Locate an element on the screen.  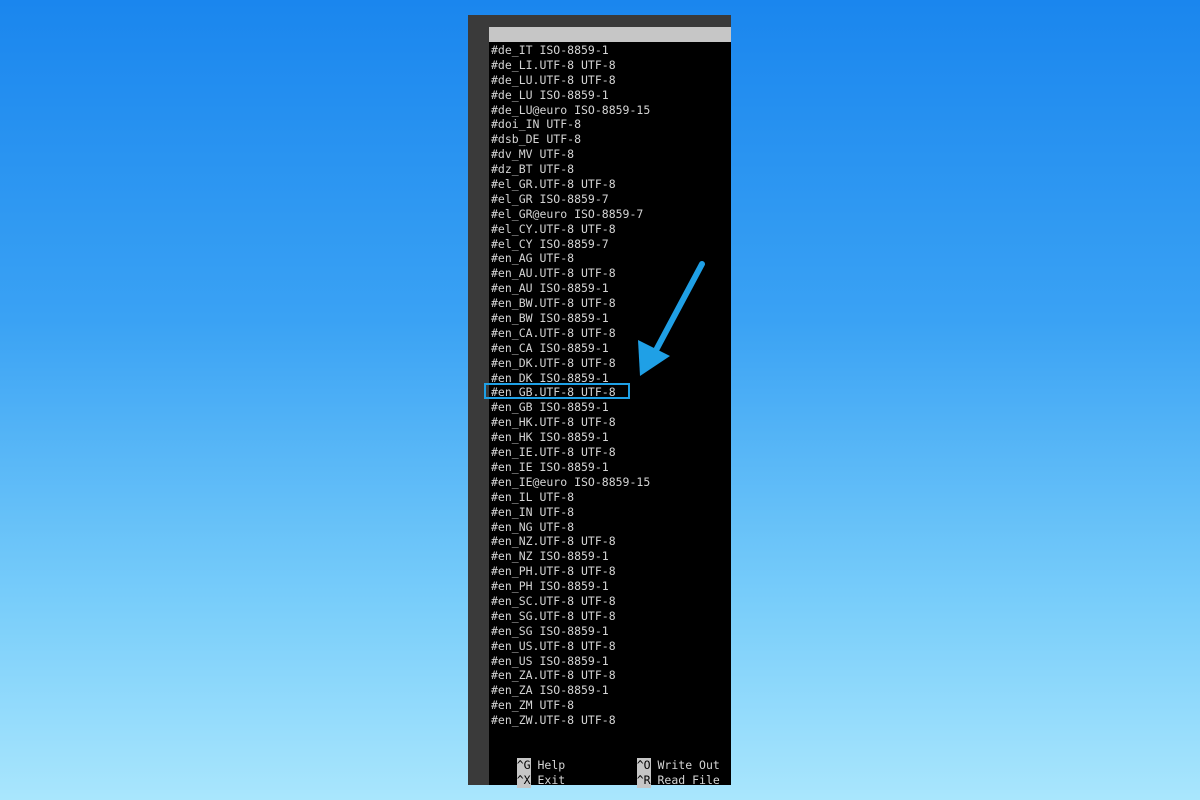
shortcut-help: ^G Help is located at coordinates (527, 758).